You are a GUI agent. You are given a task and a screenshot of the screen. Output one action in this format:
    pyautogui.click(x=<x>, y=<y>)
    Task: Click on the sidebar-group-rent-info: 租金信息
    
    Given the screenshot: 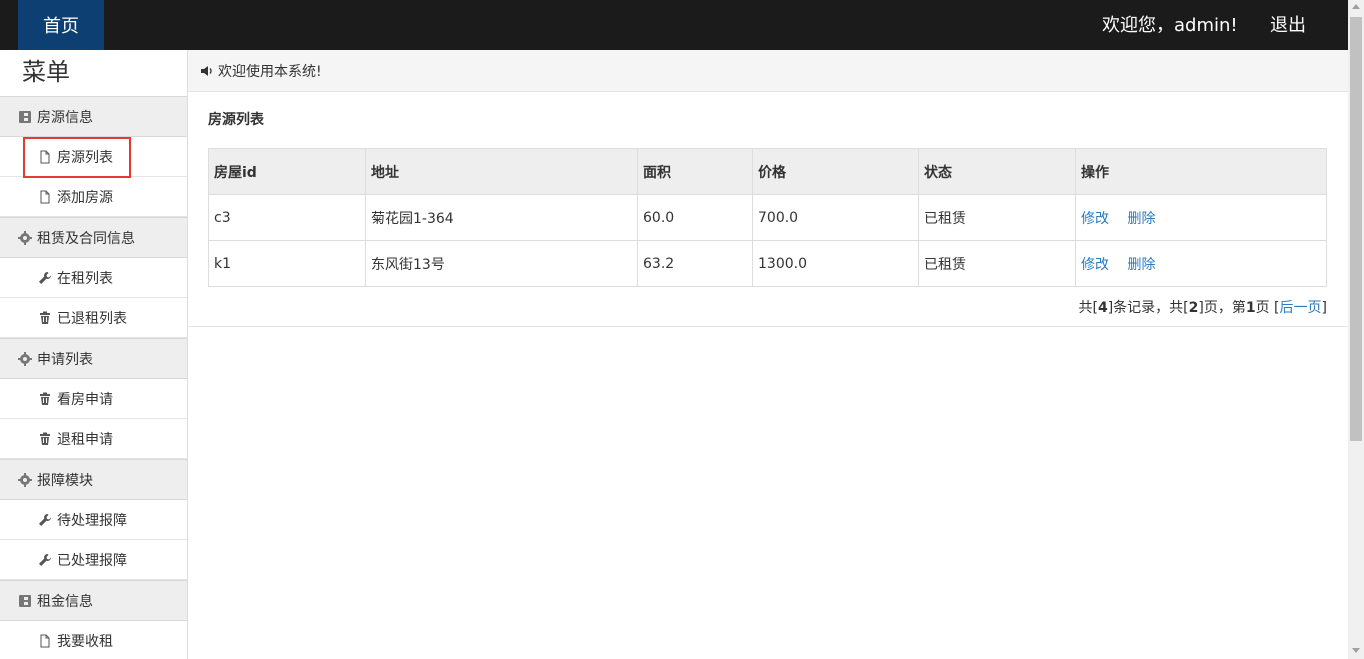 What is the action you would take?
    pyautogui.click(x=93, y=600)
    